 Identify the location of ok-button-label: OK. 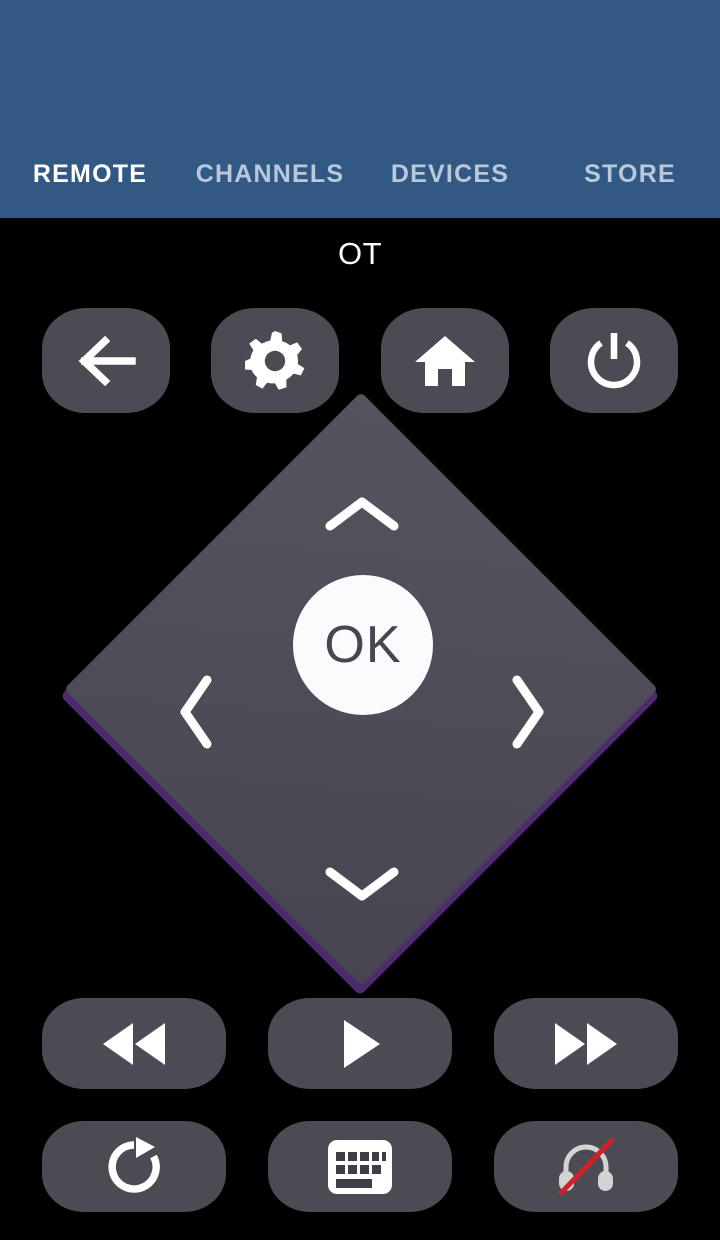
(363, 645).